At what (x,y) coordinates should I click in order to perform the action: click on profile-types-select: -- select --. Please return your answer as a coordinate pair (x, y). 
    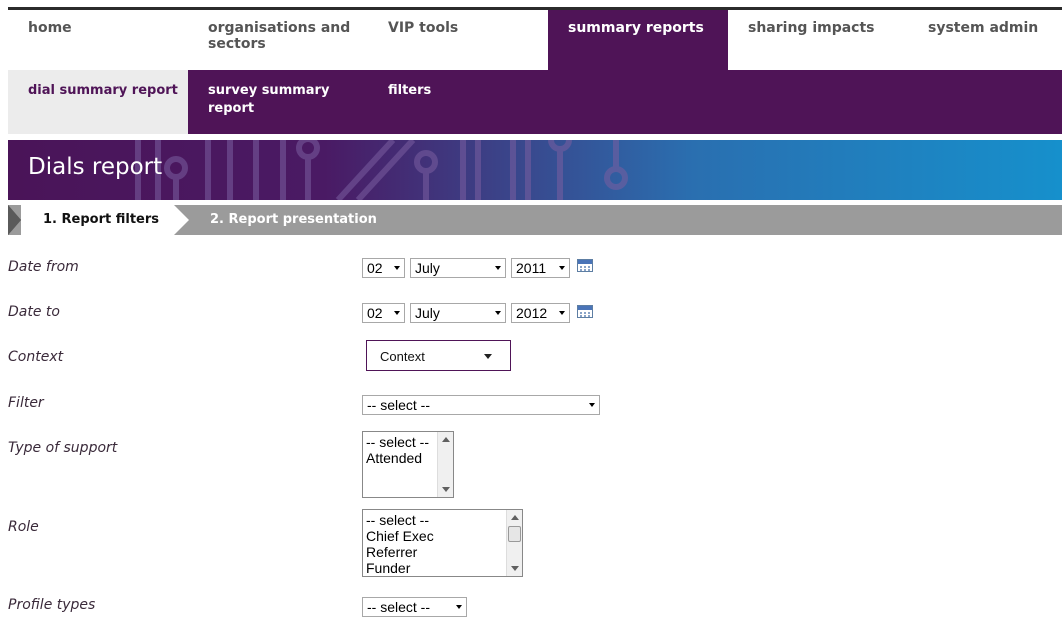
    Looking at the image, I should click on (414, 607).